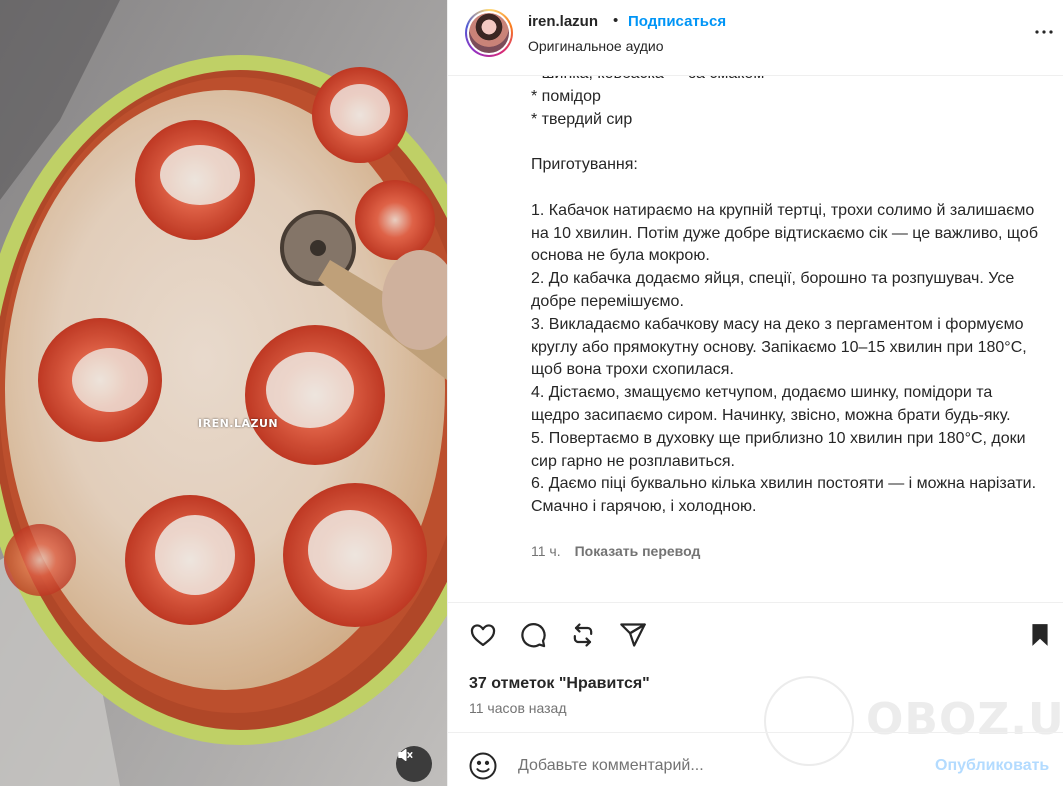 The height and width of the screenshot is (786, 1063). I want to click on like-button, so click(483, 637).